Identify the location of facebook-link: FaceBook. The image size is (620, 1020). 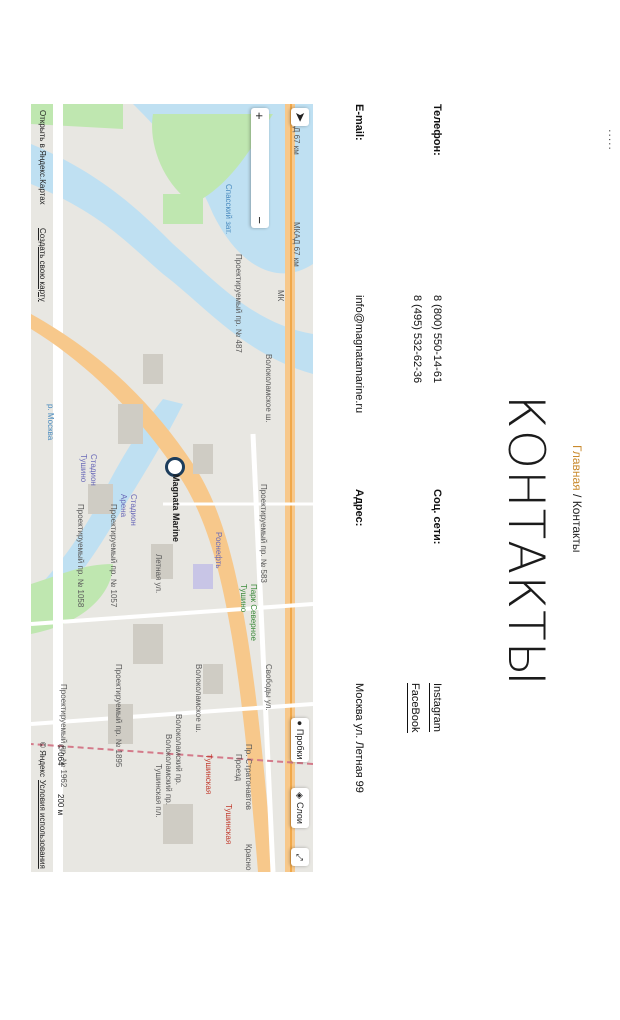
(414, 708).